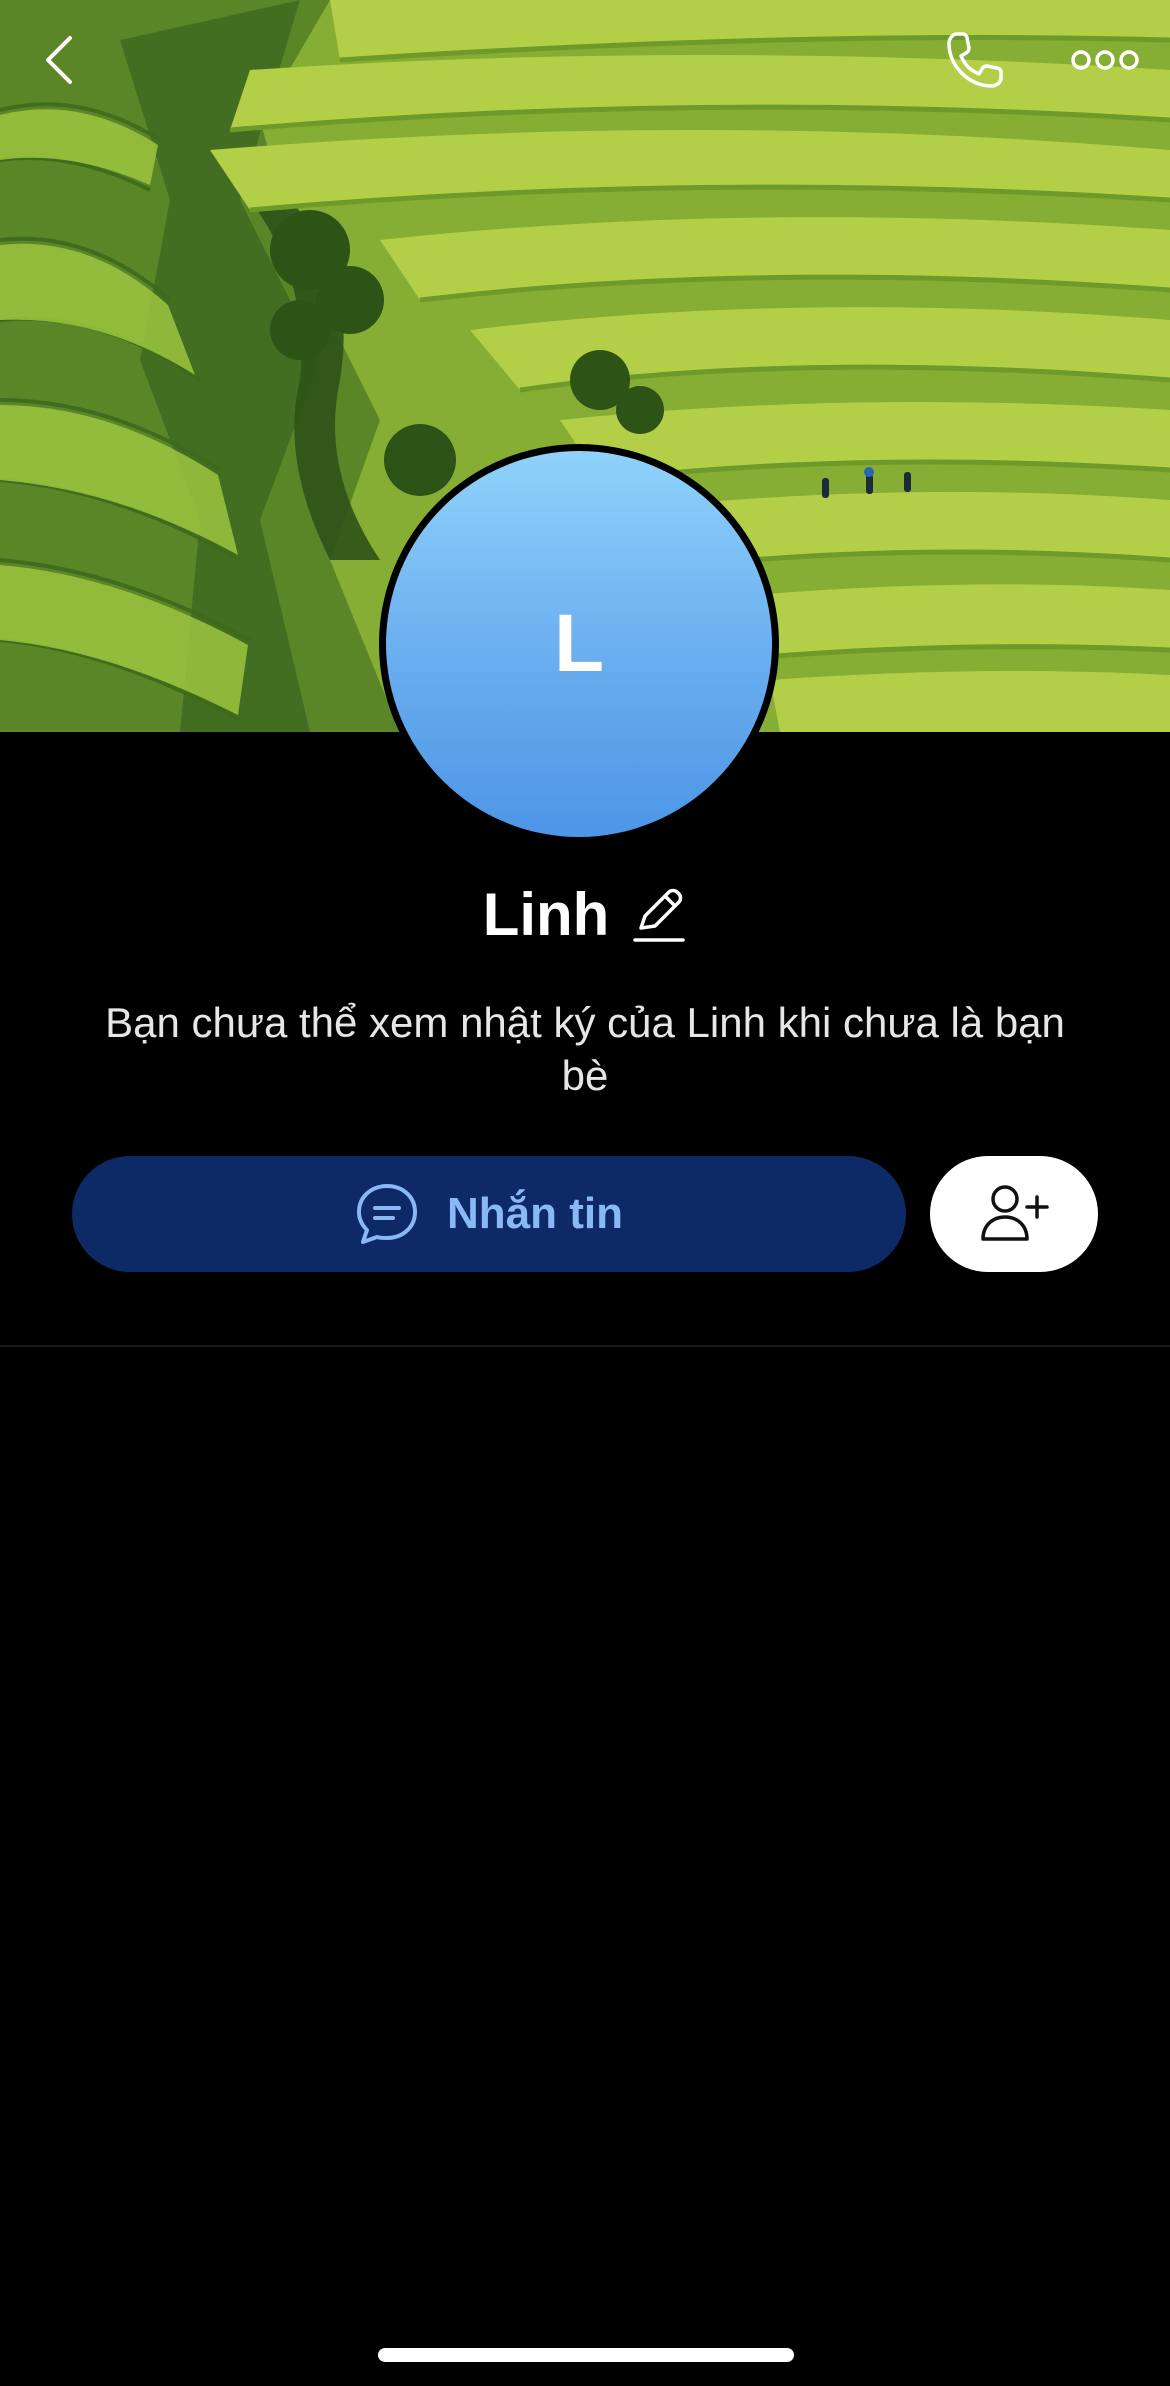  What do you see at coordinates (546, 914) in the screenshot?
I see `profile-name: Linh` at bounding box center [546, 914].